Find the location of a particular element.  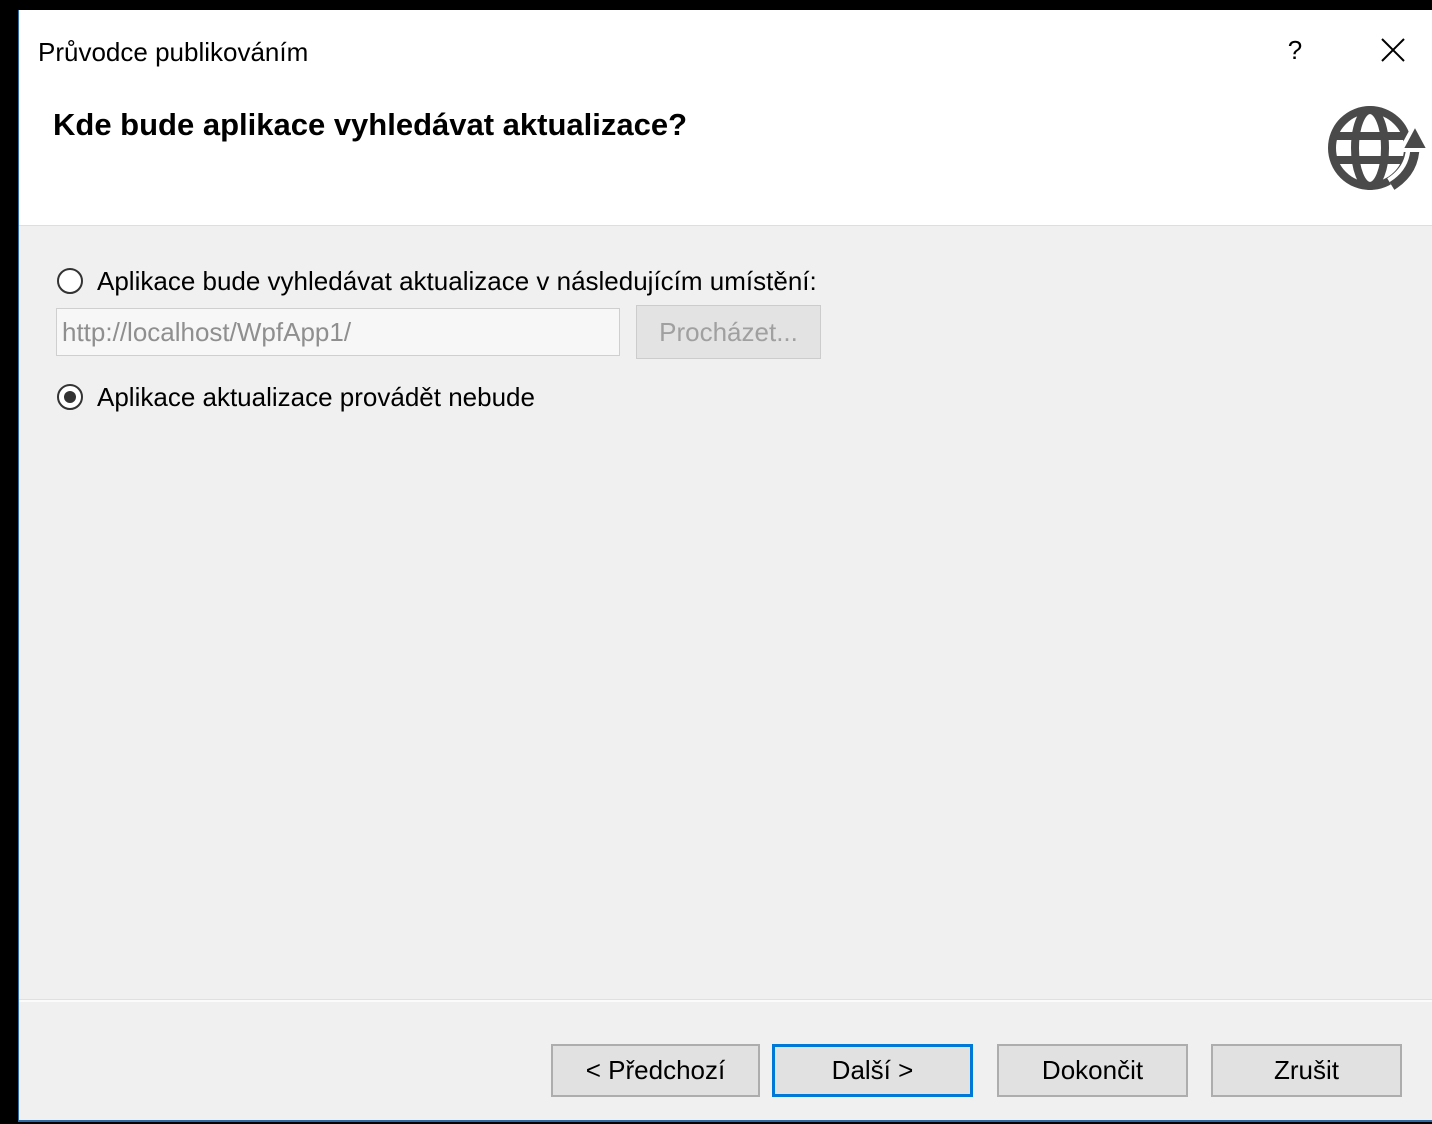

previous-button: < Předchozí is located at coordinates (655, 1070).